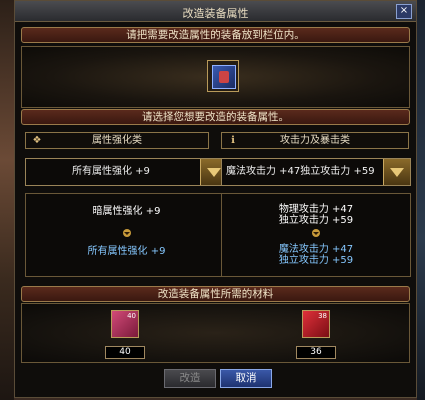  What do you see at coordinates (316, 324) in the screenshot?
I see `material-slot-2: 38` at bounding box center [316, 324].